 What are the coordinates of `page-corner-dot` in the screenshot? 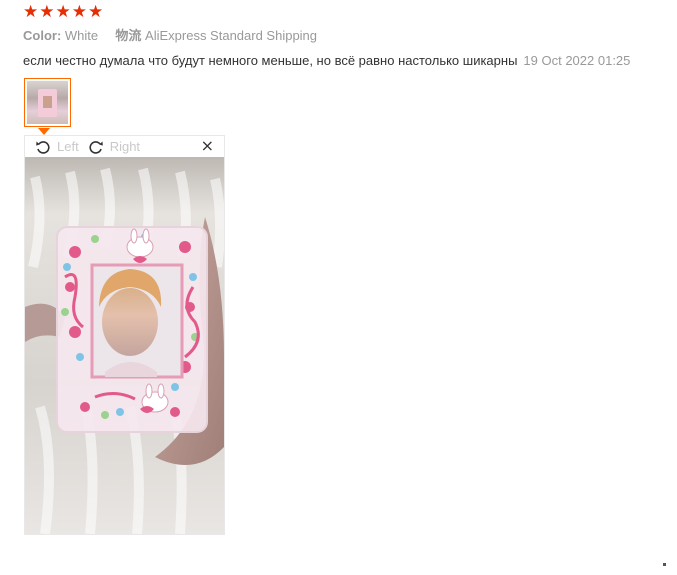 It's located at (664, 564).